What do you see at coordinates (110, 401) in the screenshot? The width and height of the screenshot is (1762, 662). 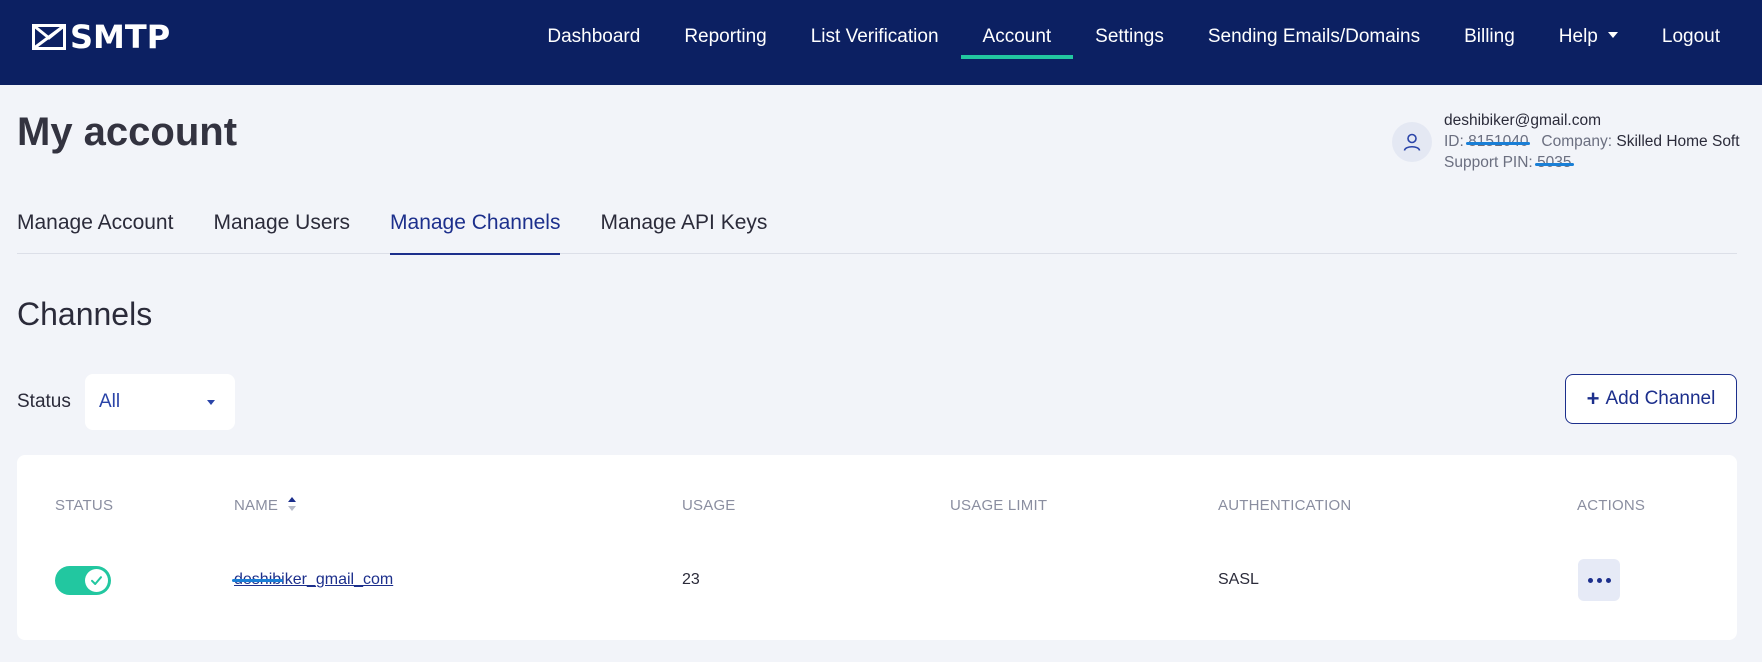 I see `status-filter-value: All` at bounding box center [110, 401].